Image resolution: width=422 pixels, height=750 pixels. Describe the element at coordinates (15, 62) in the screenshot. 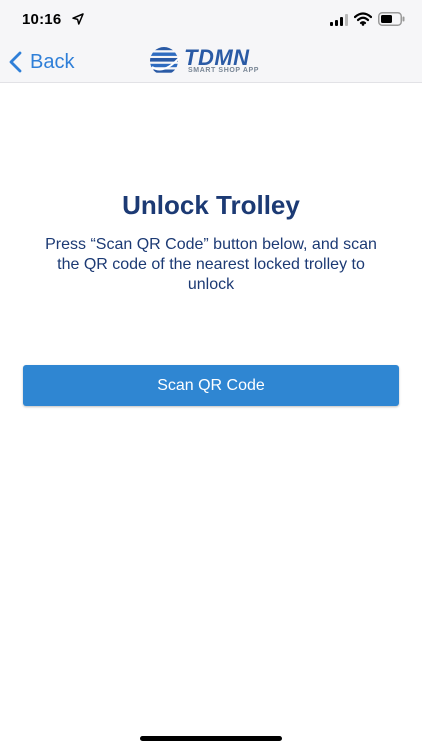

I see `chevron-left-icon` at that location.